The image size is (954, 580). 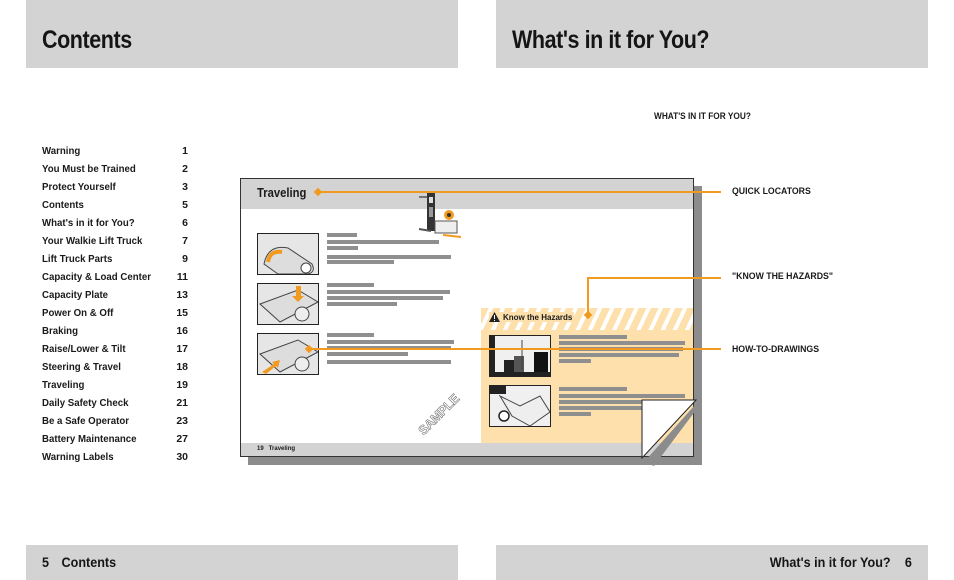 I want to click on toc-entry: Lift Truck Parts 9, so click(x=115, y=260).